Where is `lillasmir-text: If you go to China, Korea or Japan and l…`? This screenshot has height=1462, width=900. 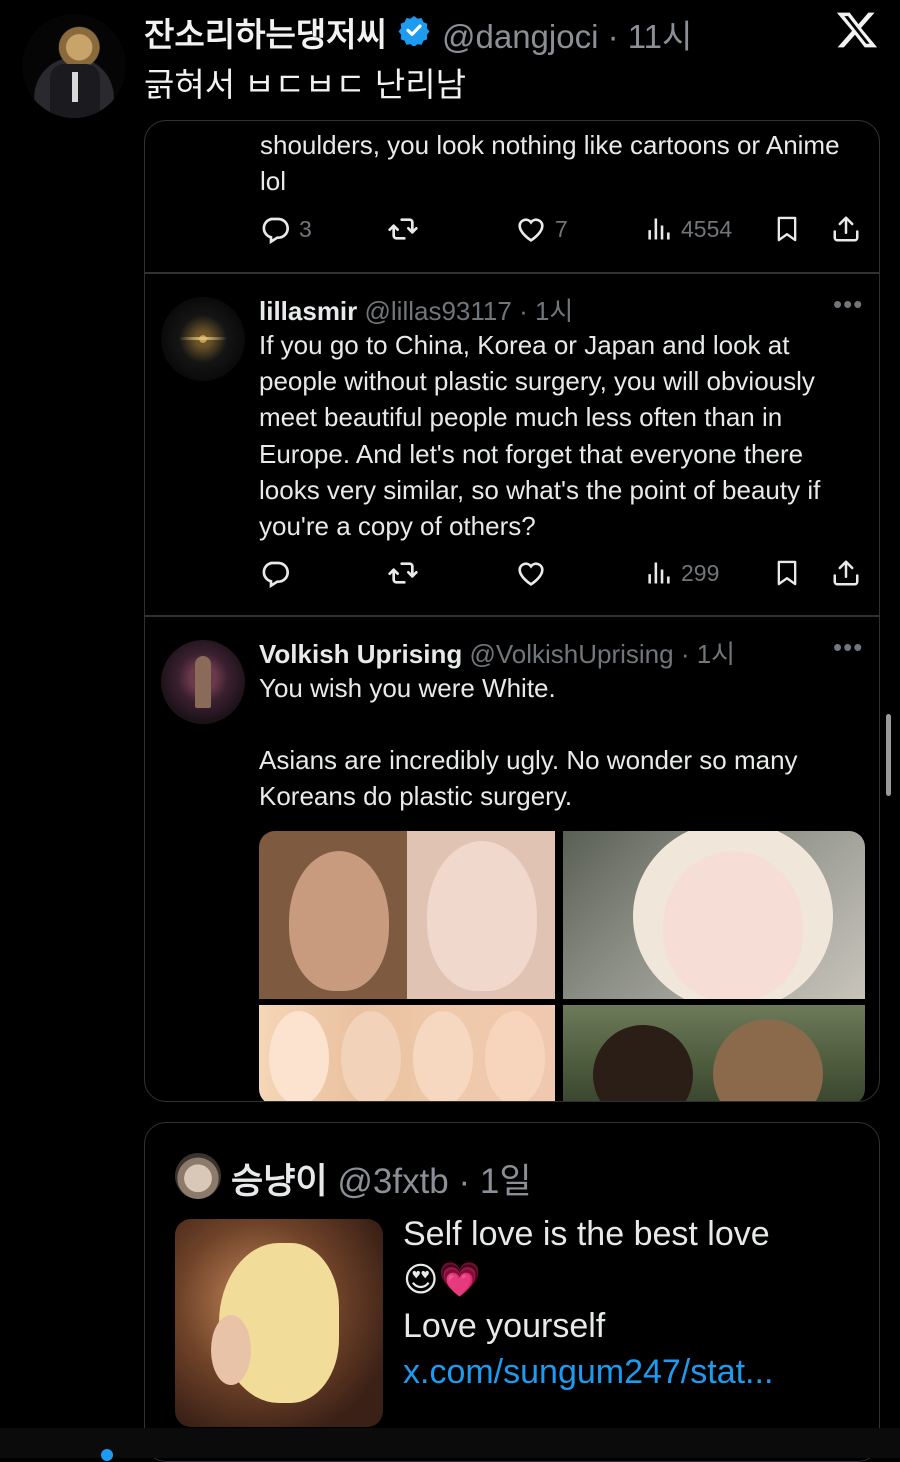
lillasmir-text: If you go to China, Korea or Japan and l… is located at coordinates (540, 436).